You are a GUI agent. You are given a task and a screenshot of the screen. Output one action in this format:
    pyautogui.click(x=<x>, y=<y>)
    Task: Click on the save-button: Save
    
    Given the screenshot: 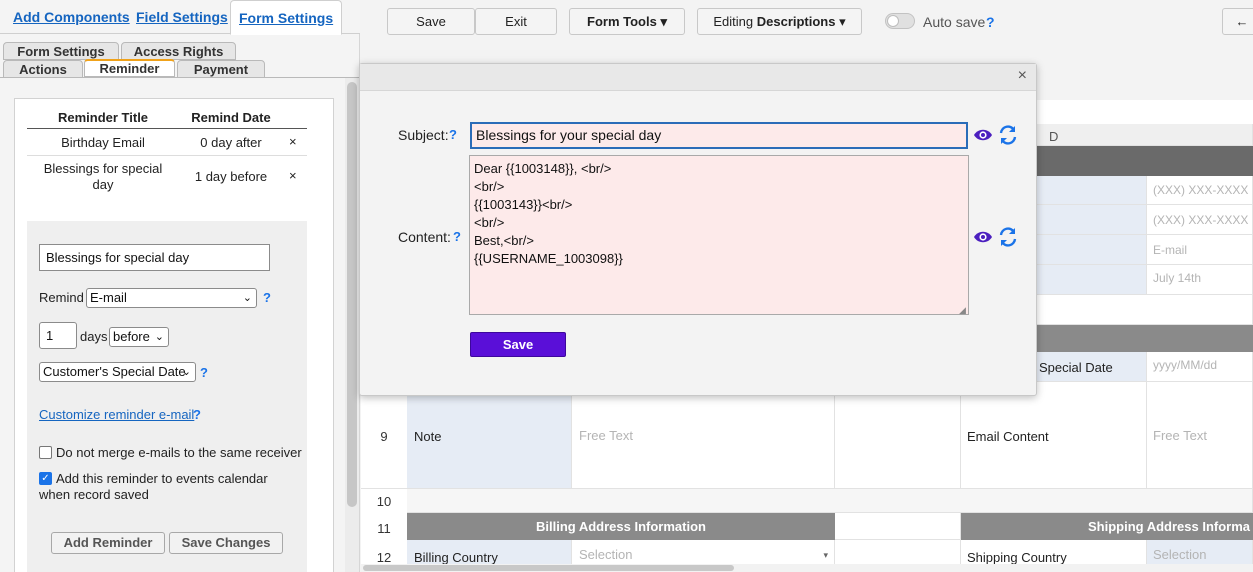 What is the action you would take?
    pyautogui.click(x=431, y=21)
    